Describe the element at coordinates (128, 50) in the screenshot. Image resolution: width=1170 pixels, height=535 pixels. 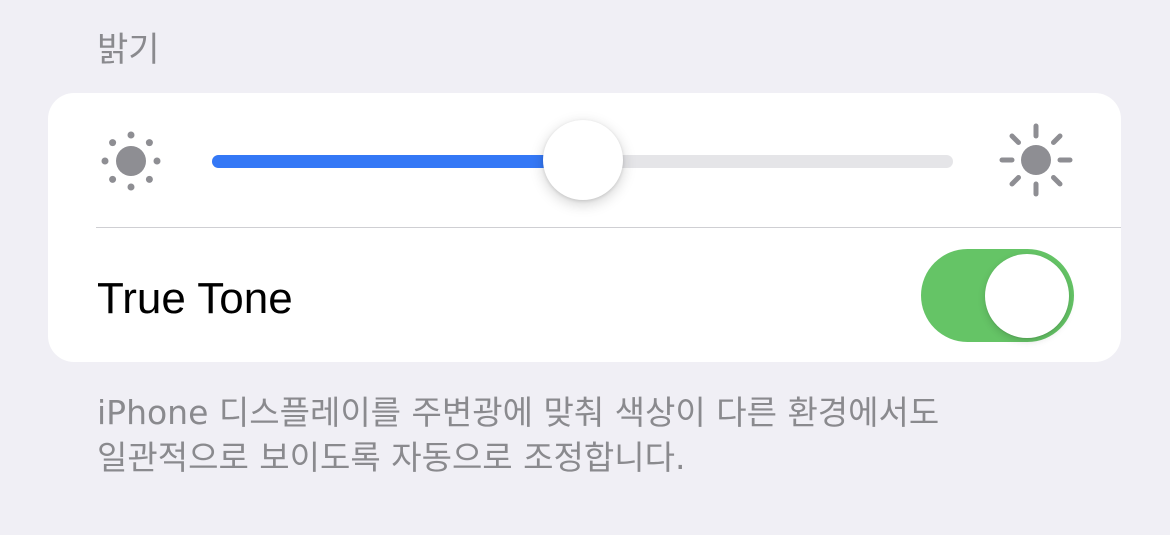
I see `brightness-section-header: 밝기` at that location.